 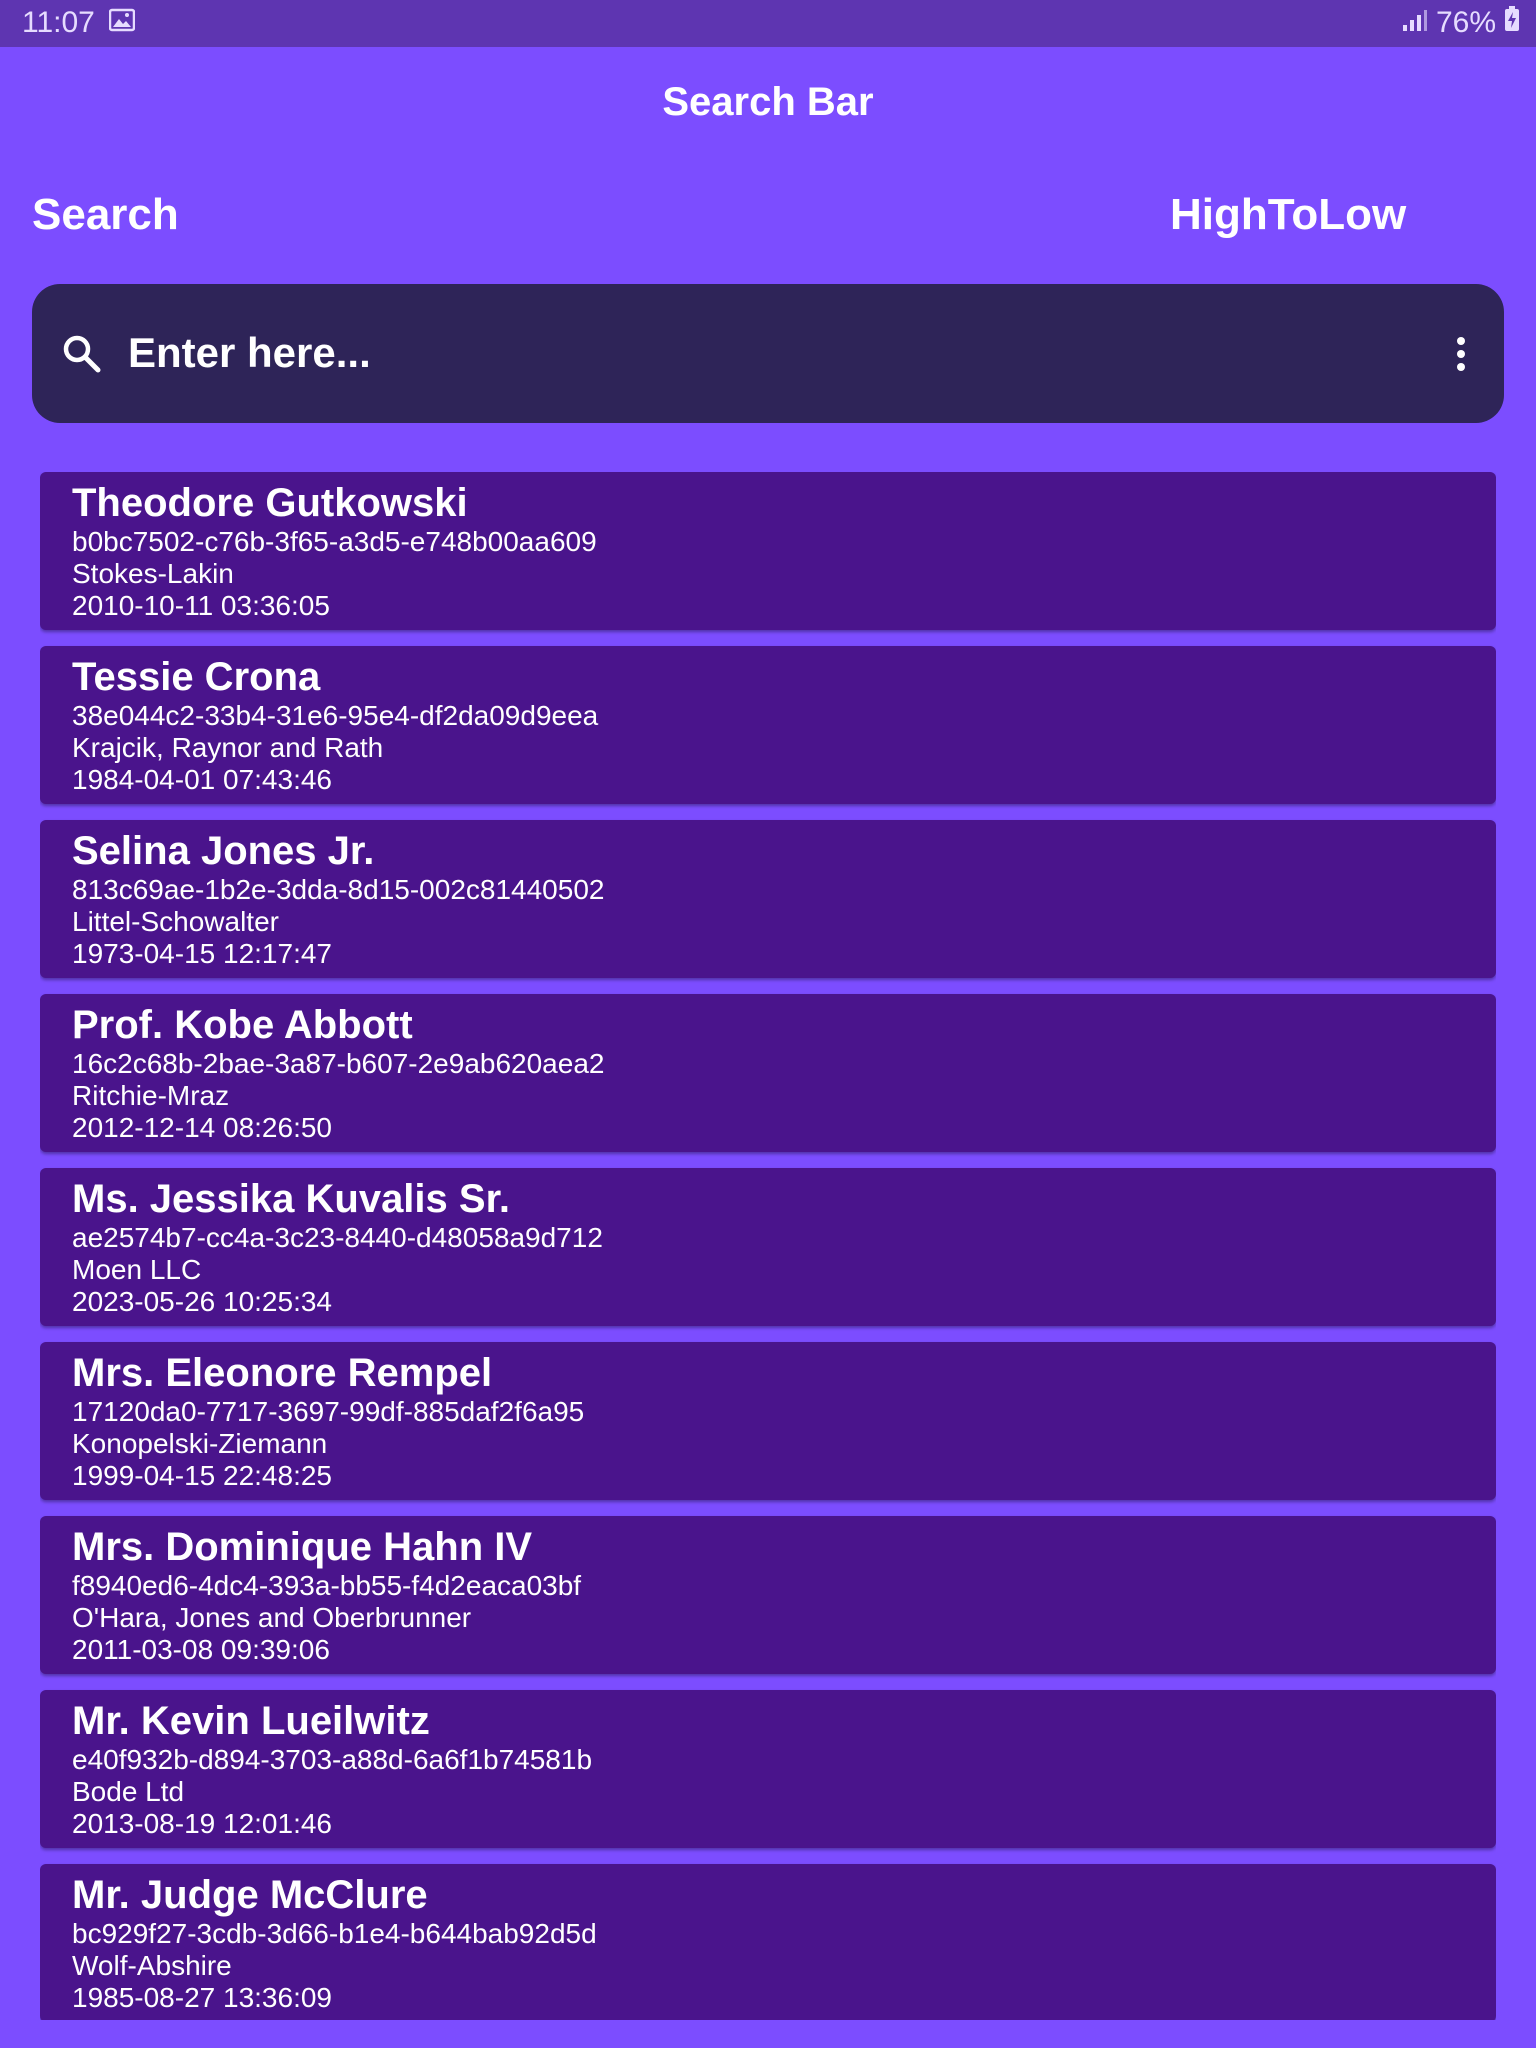 What do you see at coordinates (242, 1025) in the screenshot?
I see `item-name: Prof. Kobe Abbott` at bounding box center [242, 1025].